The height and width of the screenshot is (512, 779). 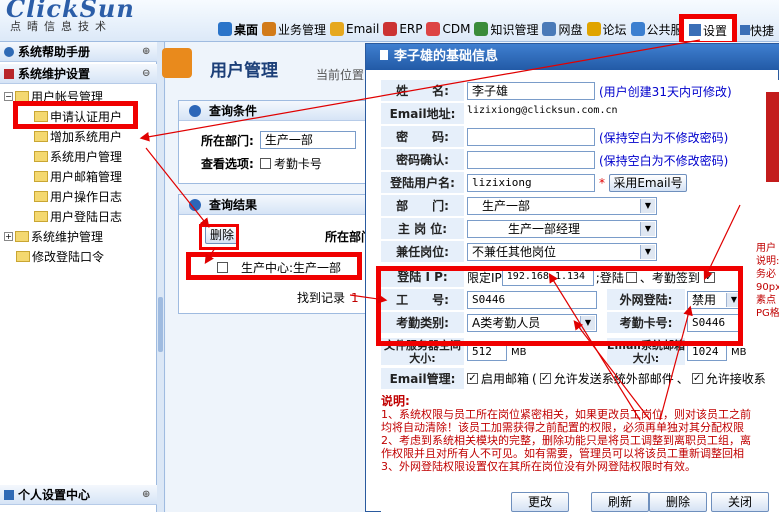 I want to click on explanation-line: 作权限并且对所有人不可见。如有需要，管理员可以将该员工重新调整回相, so click(x=562, y=453).